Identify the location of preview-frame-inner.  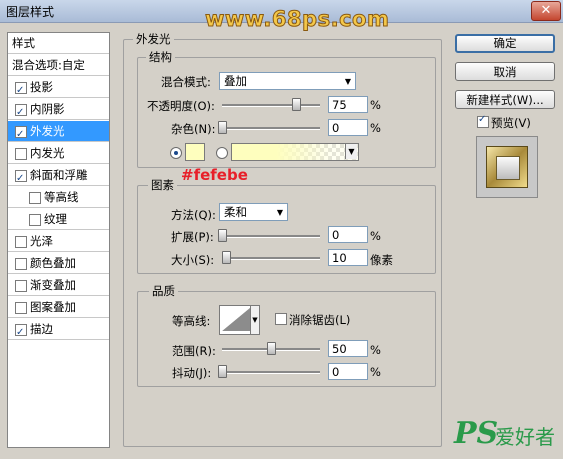
(508, 168).